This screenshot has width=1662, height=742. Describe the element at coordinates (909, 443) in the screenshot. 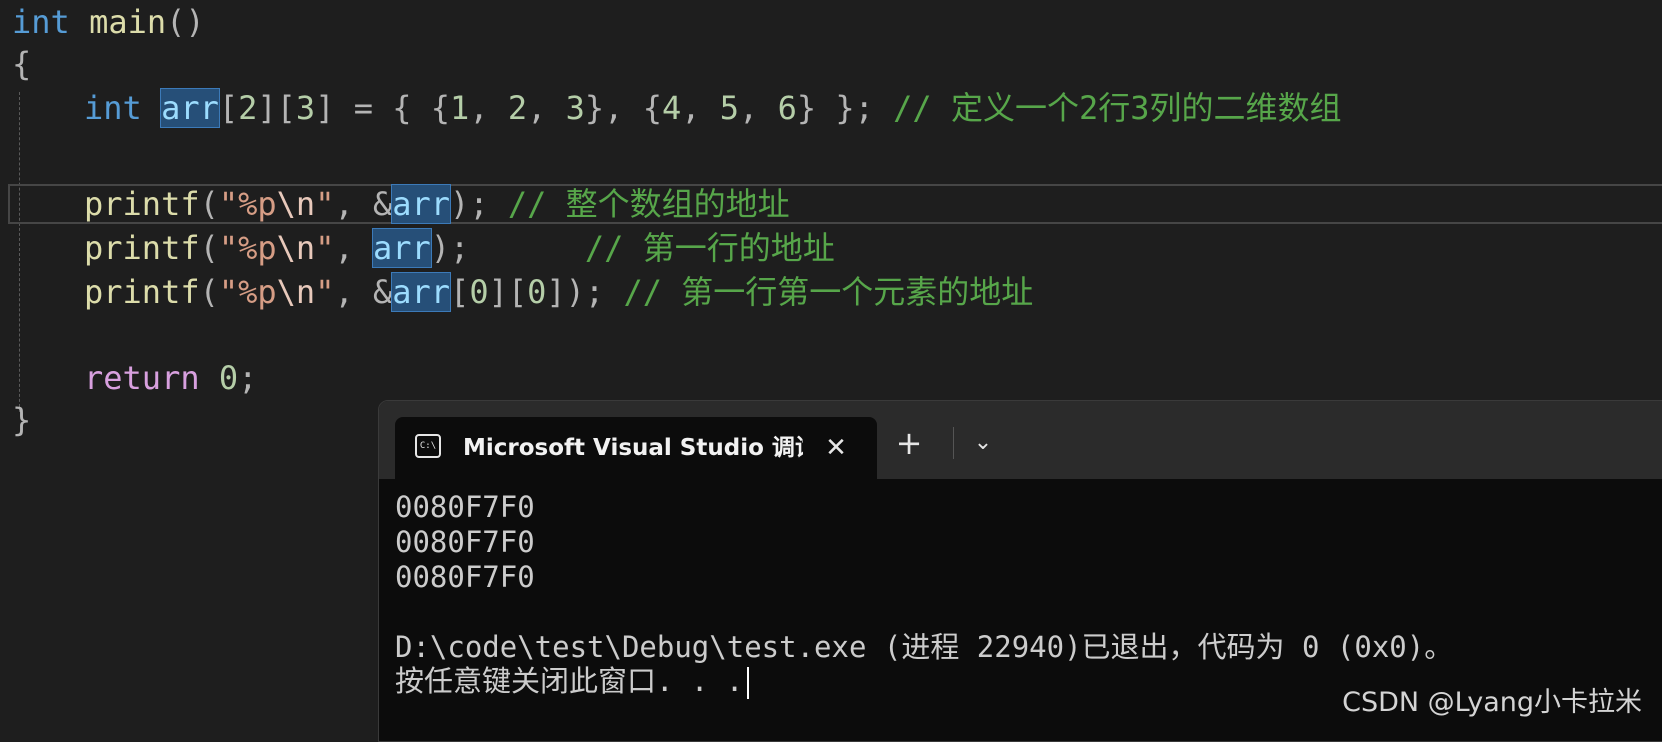

I see `plus-icon: +` at that location.